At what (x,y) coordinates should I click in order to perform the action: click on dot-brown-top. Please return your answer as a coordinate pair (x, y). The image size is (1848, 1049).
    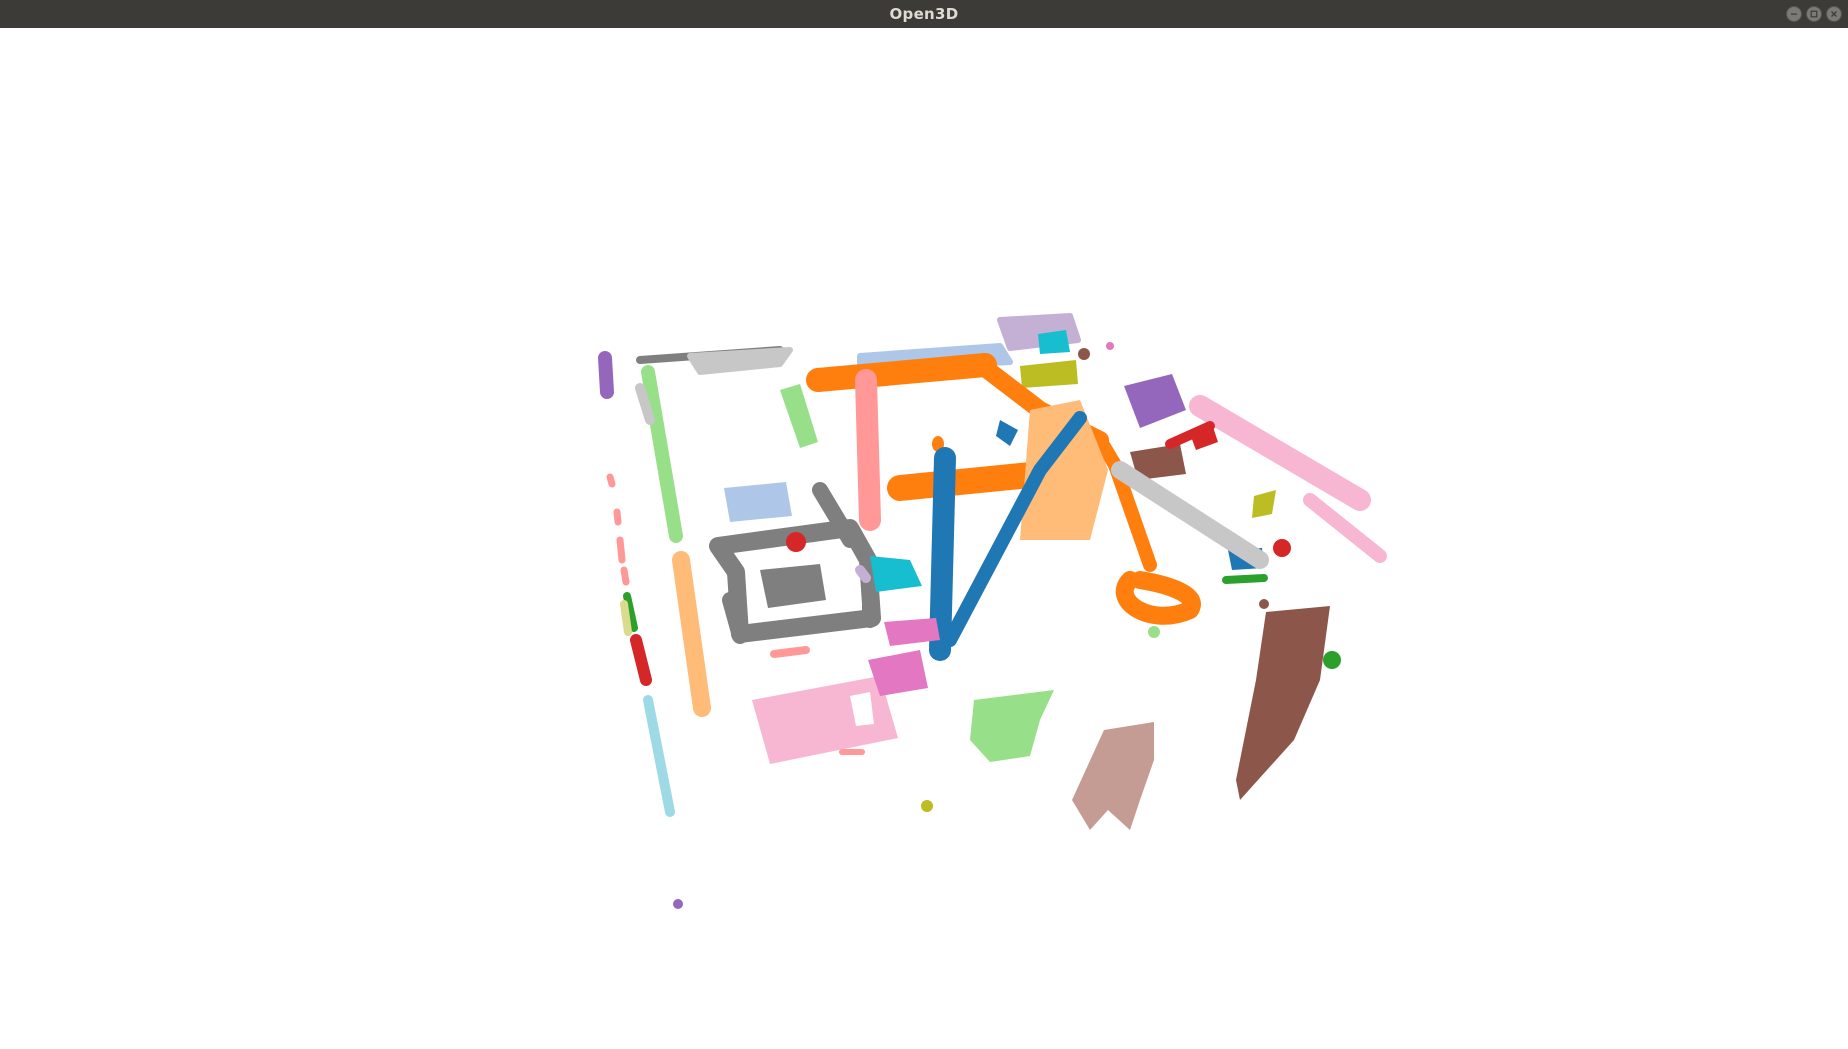
    Looking at the image, I should click on (1084, 354).